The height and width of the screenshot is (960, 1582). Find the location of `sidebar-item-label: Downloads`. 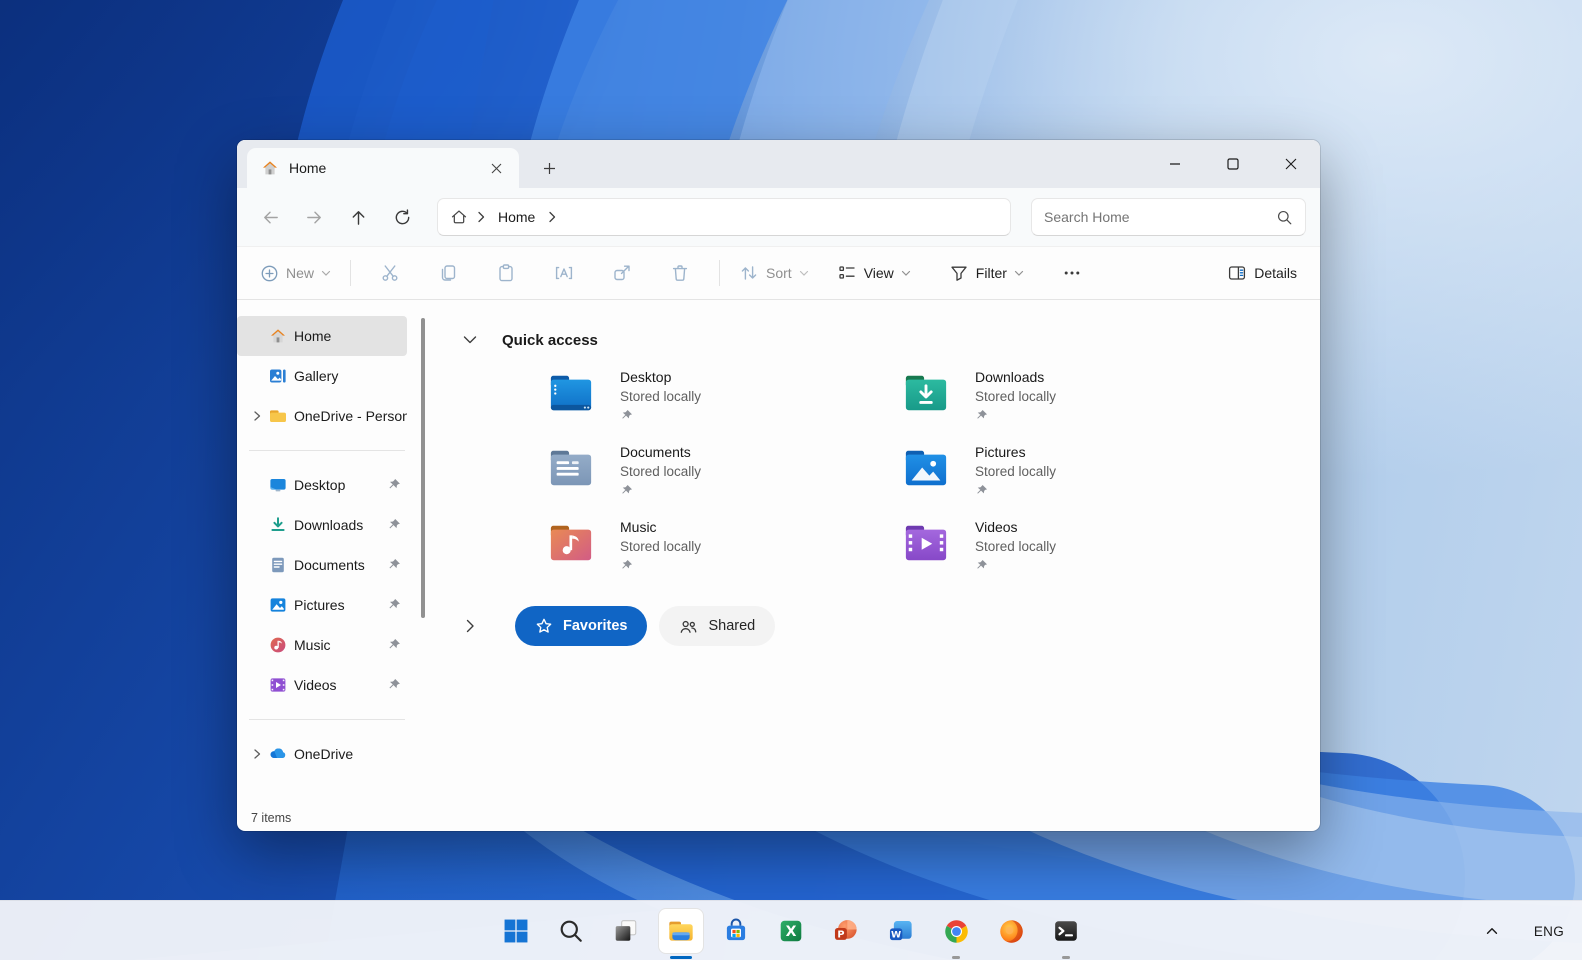

sidebar-item-label: Downloads is located at coordinates (329, 525).